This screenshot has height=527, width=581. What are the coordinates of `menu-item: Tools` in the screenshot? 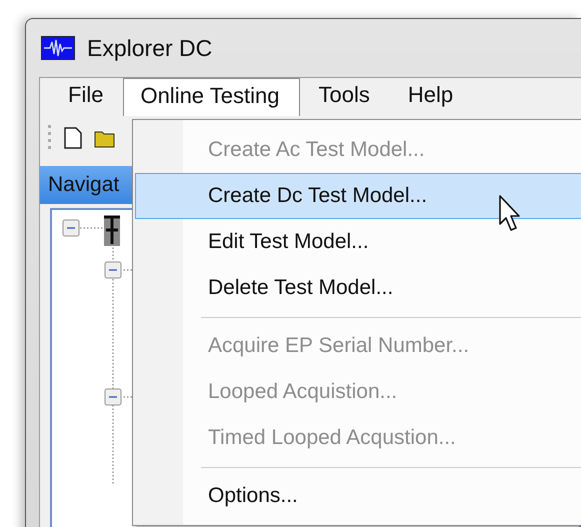 It's located at (345, 97).